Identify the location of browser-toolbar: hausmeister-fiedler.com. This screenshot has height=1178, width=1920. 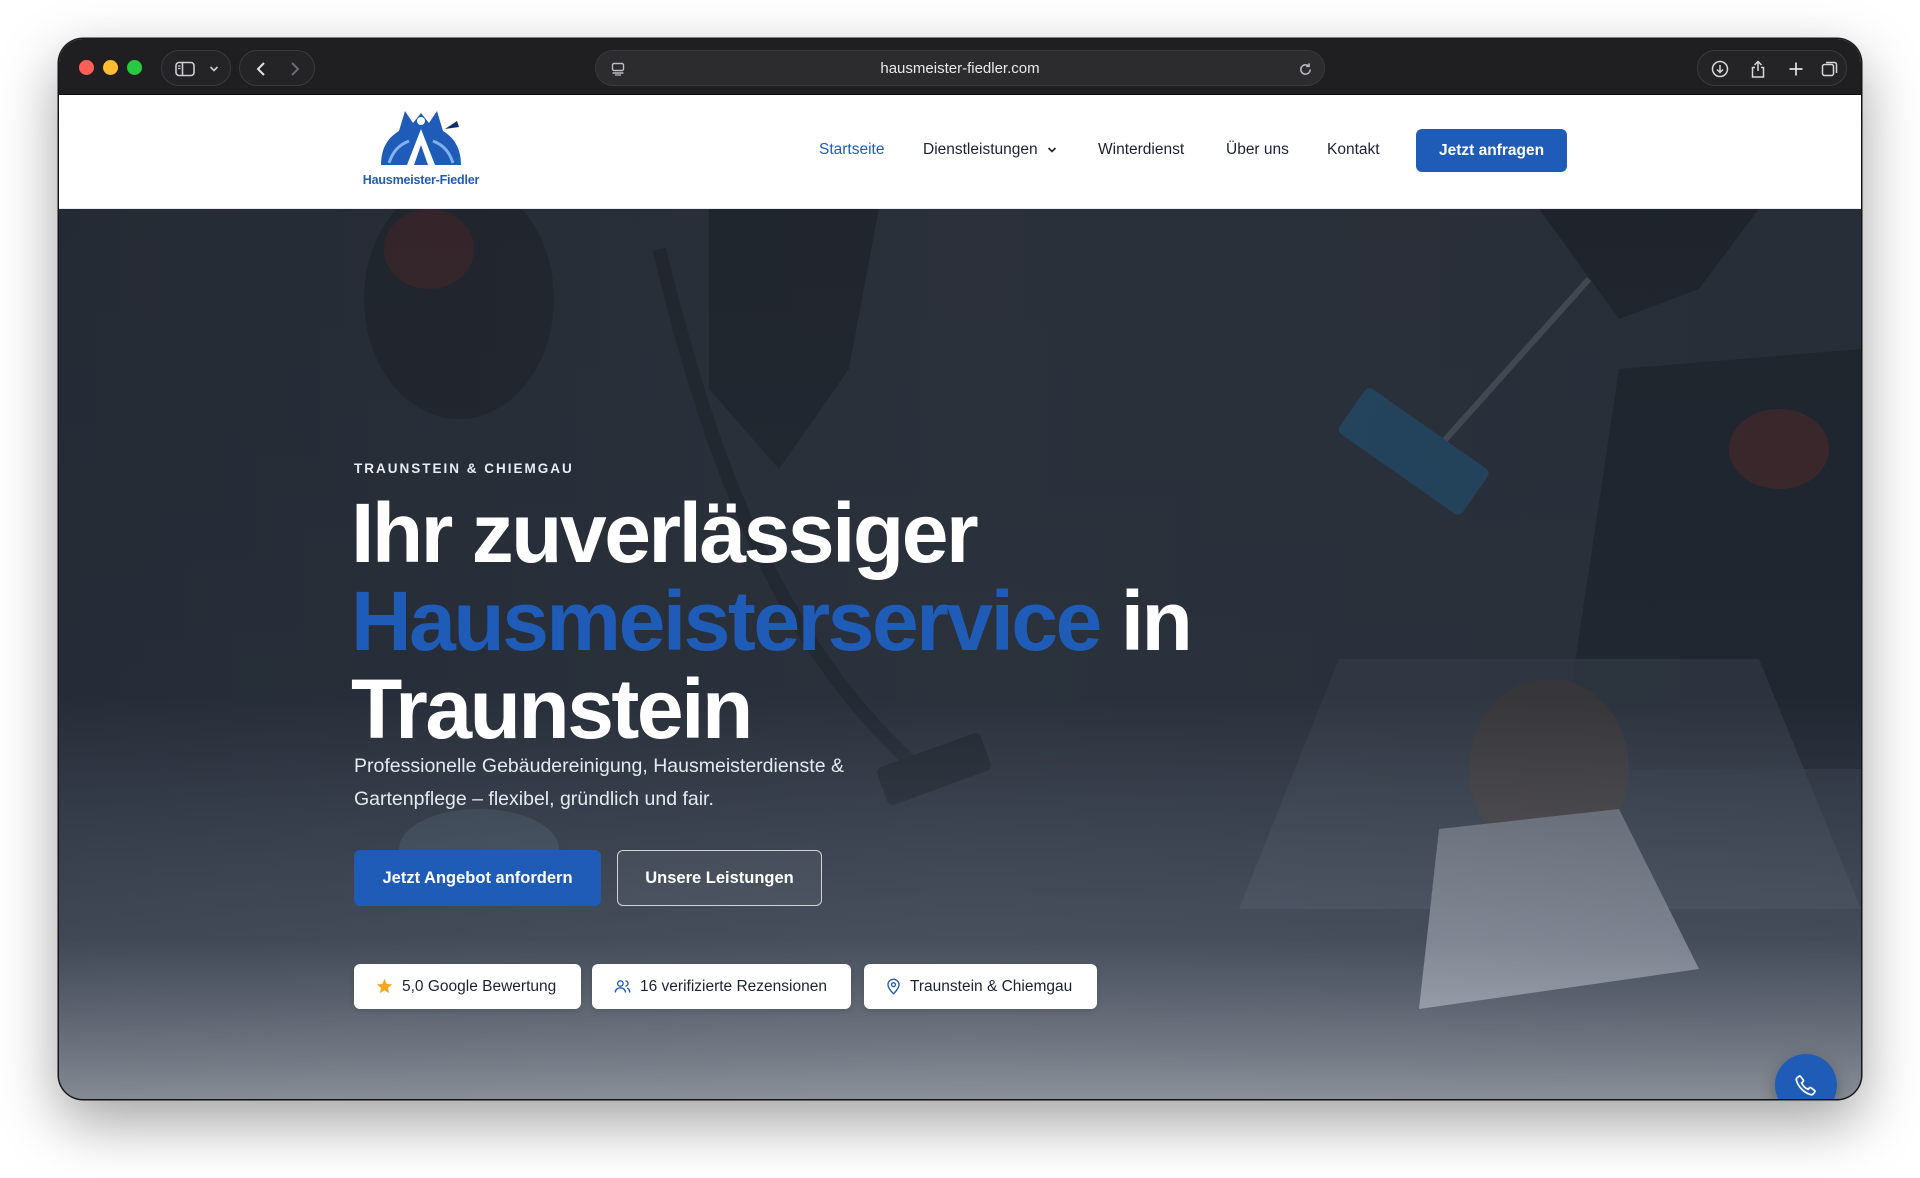
(960, 67).